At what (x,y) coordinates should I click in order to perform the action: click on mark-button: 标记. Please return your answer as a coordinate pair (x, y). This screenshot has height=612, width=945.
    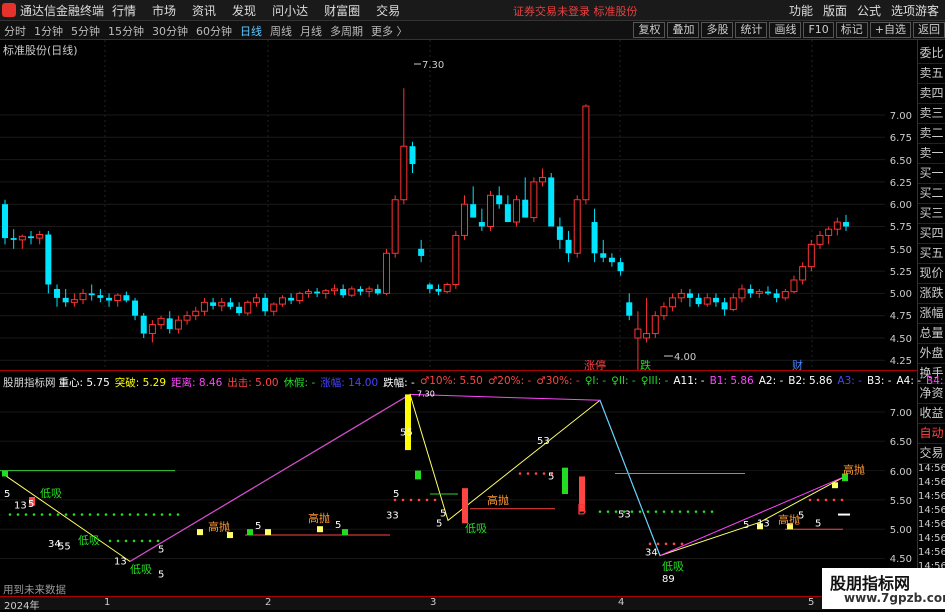
    Looking at the image, I should click on (852, 30).